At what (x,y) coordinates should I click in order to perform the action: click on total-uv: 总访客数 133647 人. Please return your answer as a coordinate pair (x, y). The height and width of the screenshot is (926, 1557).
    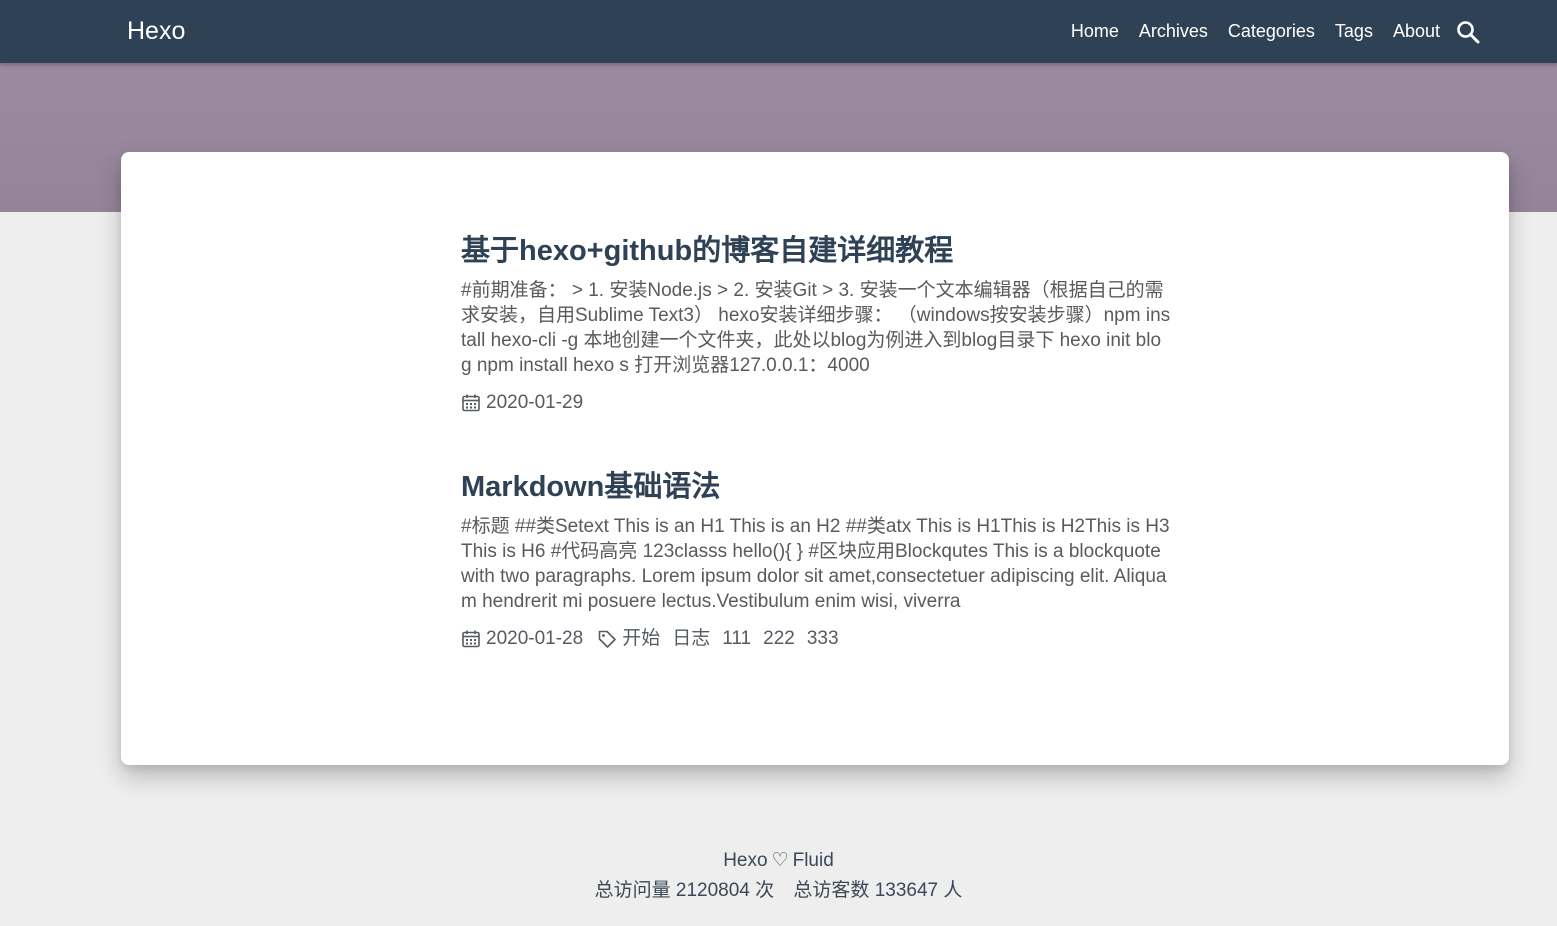
    Looking at the image, I should click on (877, 890).